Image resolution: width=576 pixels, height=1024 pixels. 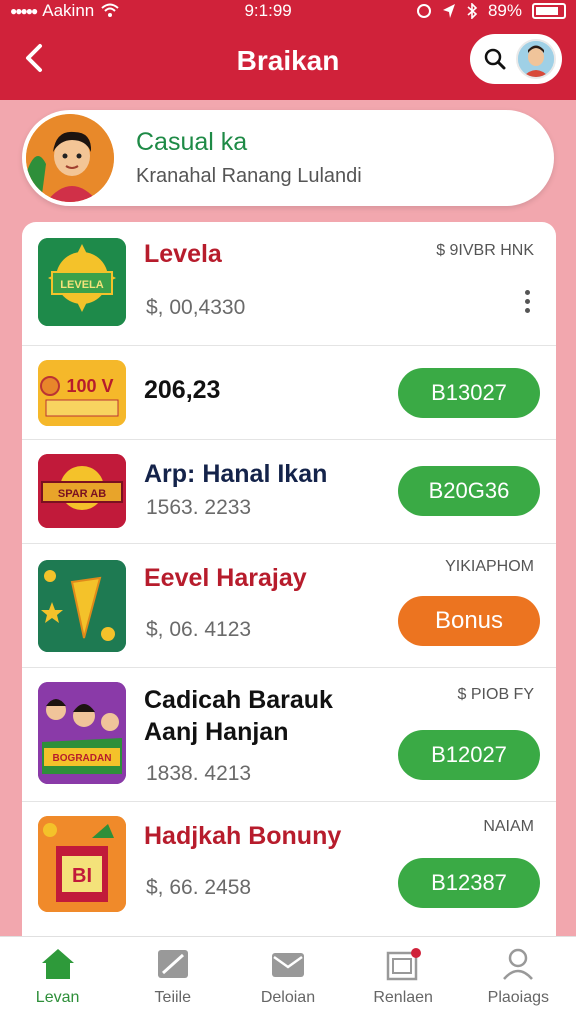 I want to click on family-banner-icon: BOGRADAN, so click(x=82, y=733).